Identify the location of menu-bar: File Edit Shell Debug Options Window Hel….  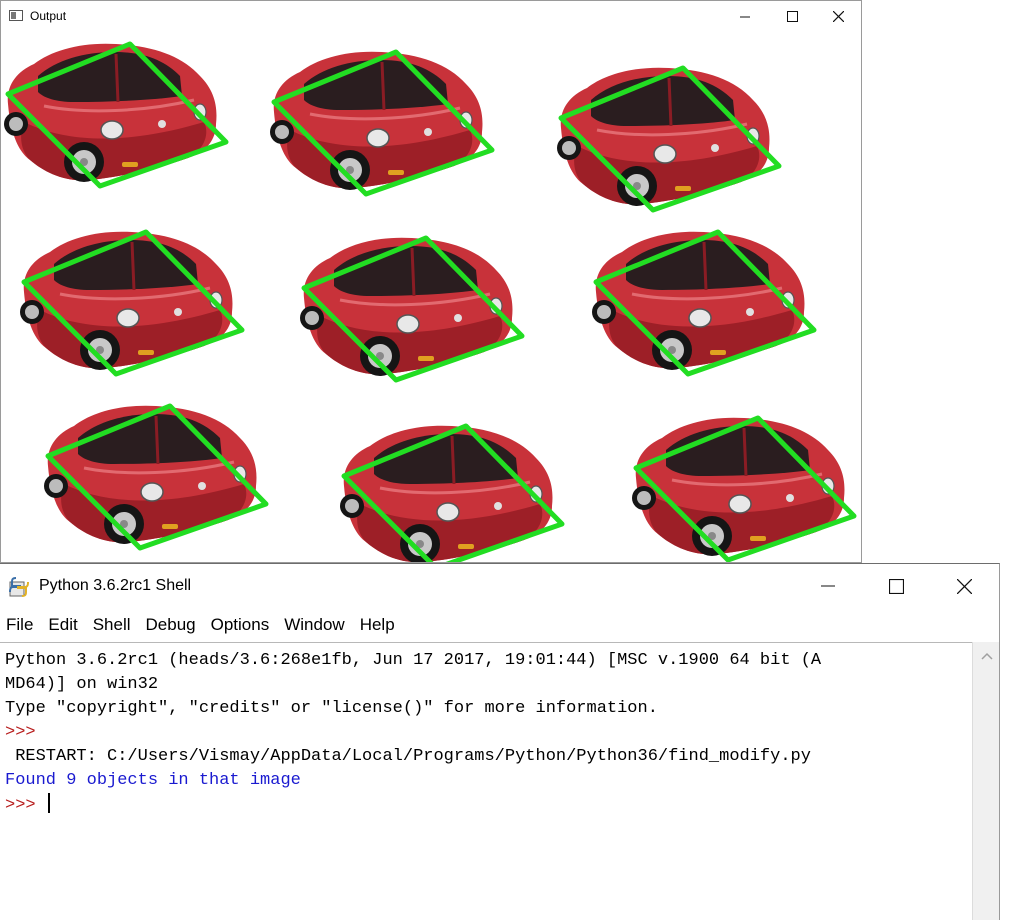
(499, 625).